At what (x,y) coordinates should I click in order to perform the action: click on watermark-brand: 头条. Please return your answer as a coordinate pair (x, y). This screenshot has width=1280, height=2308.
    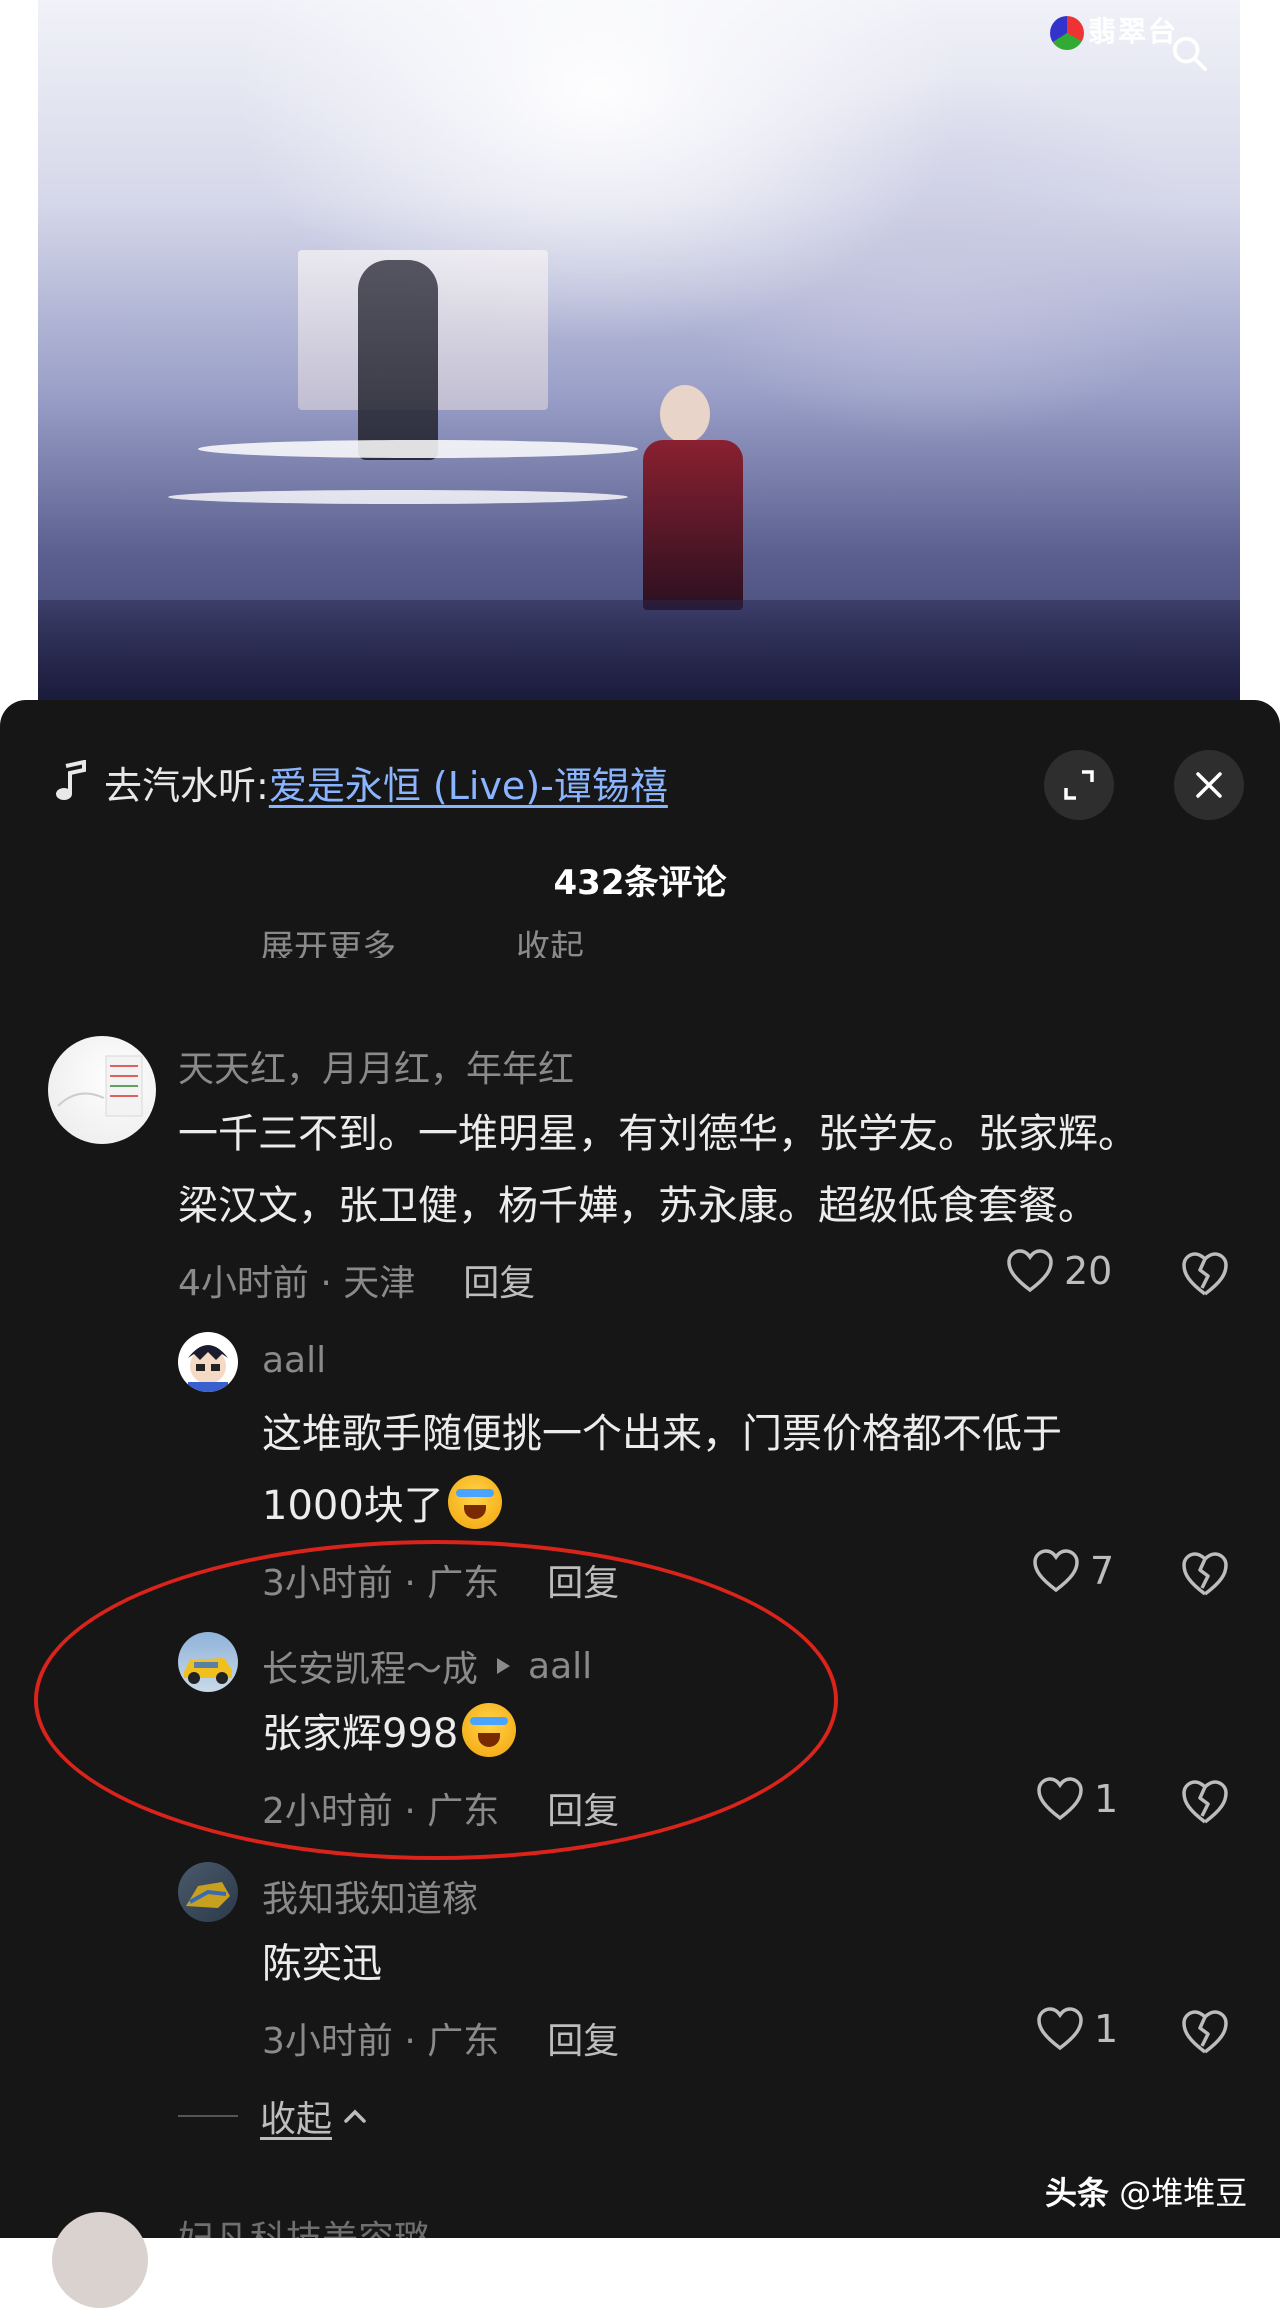
    Looking at the image, I should click on (1077, 2193).